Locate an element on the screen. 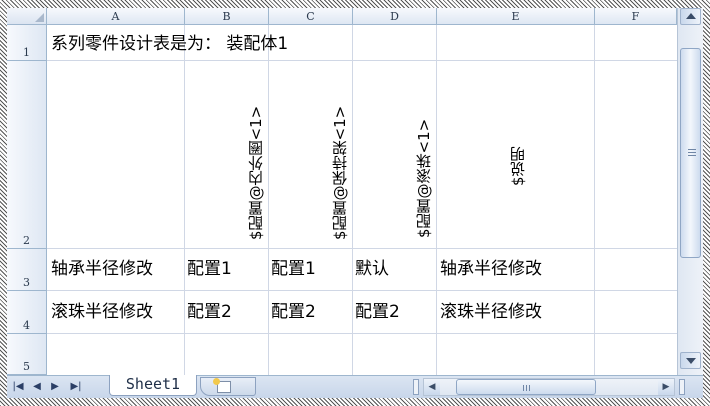 The height and width of the screenshot is (406, 710). cell-e2: $说明 is located at coordinates (517, 156).